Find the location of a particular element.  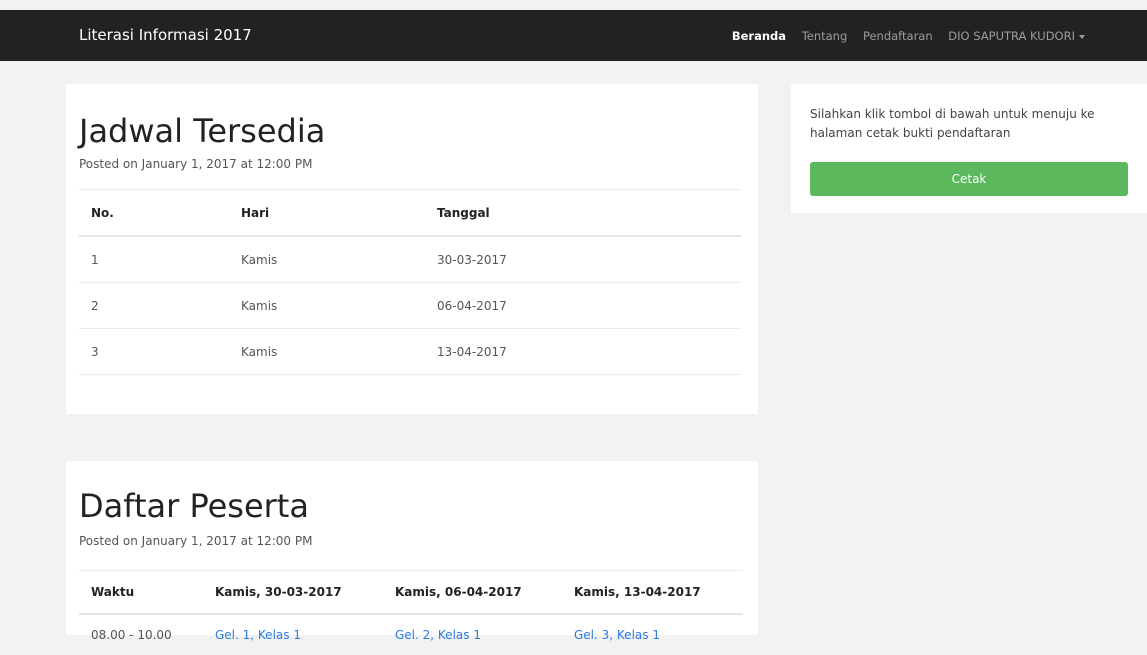

column-header: No. is located at coordinates (154, 213).